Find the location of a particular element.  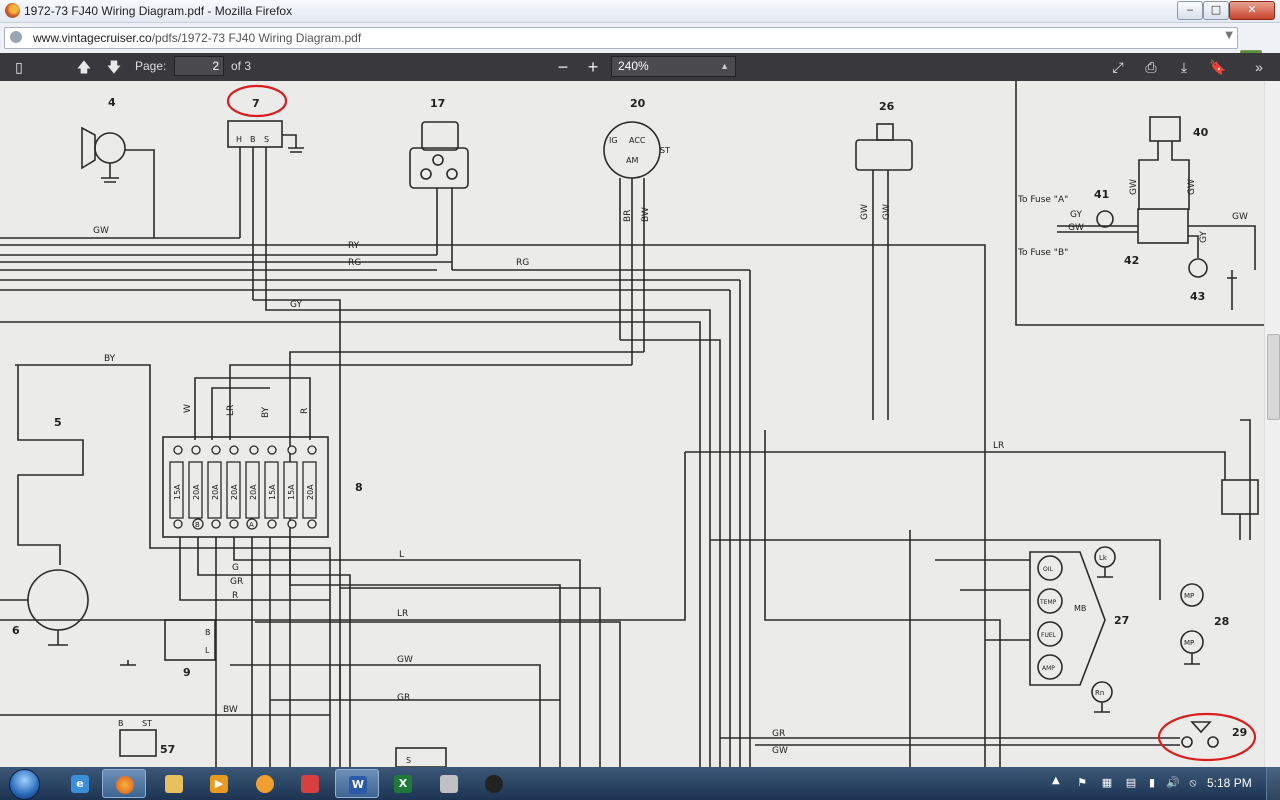

page-number-input: 2 is located at coordinates (199, 66).